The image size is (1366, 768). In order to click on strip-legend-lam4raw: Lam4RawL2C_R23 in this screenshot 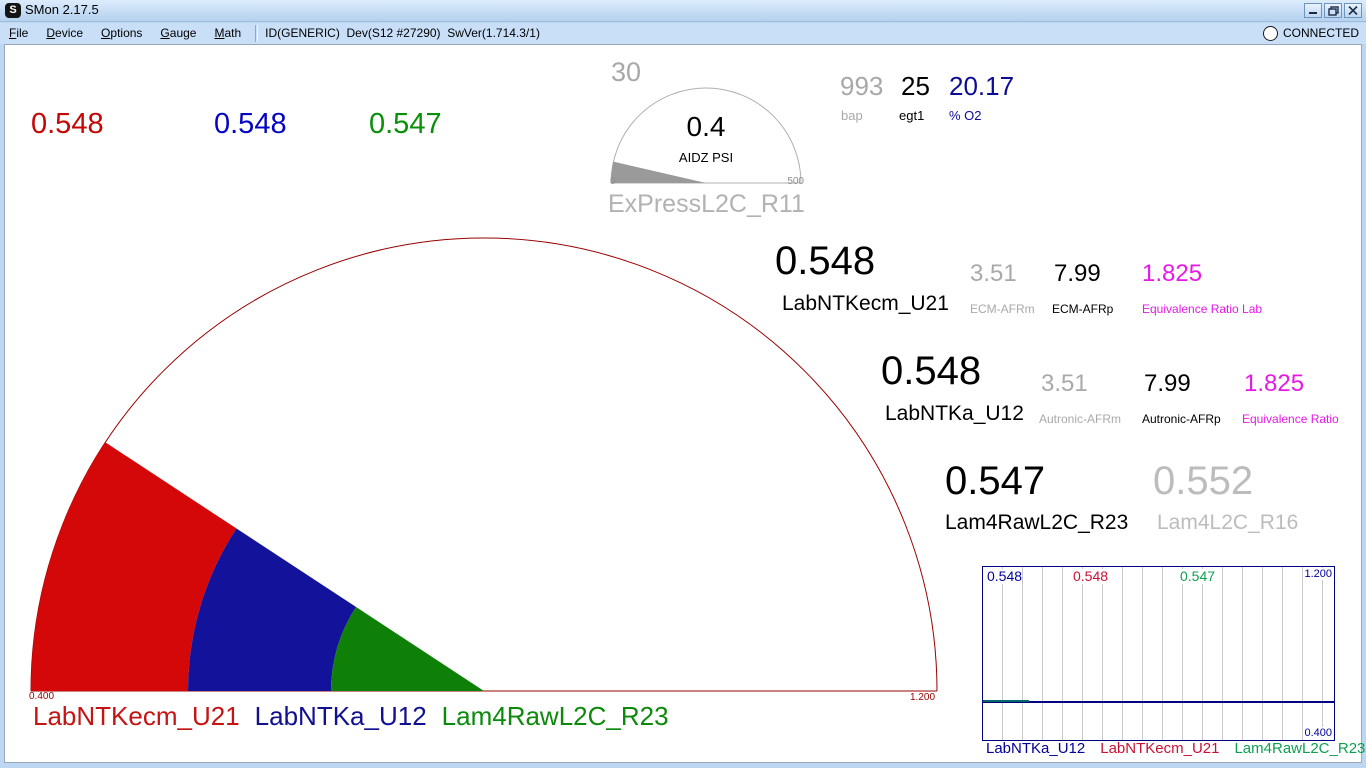, I will do `click(1300, 748)`.